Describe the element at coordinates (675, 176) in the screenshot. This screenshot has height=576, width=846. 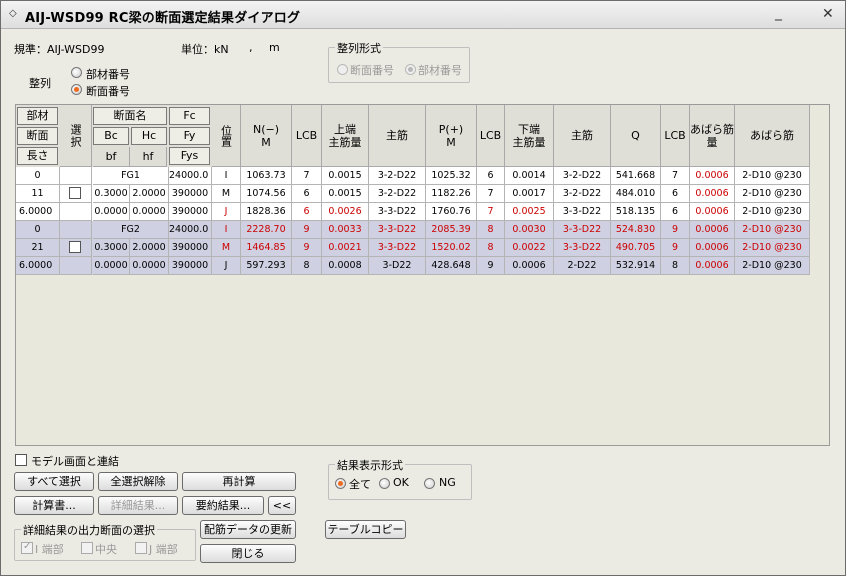
I see `result-cell-lcb3: 7` at that location.